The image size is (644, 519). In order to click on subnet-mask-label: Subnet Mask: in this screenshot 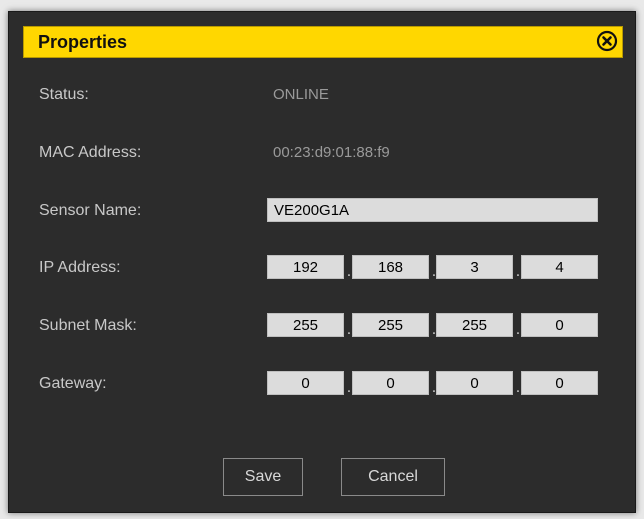, I will do `click(88, 325)`.